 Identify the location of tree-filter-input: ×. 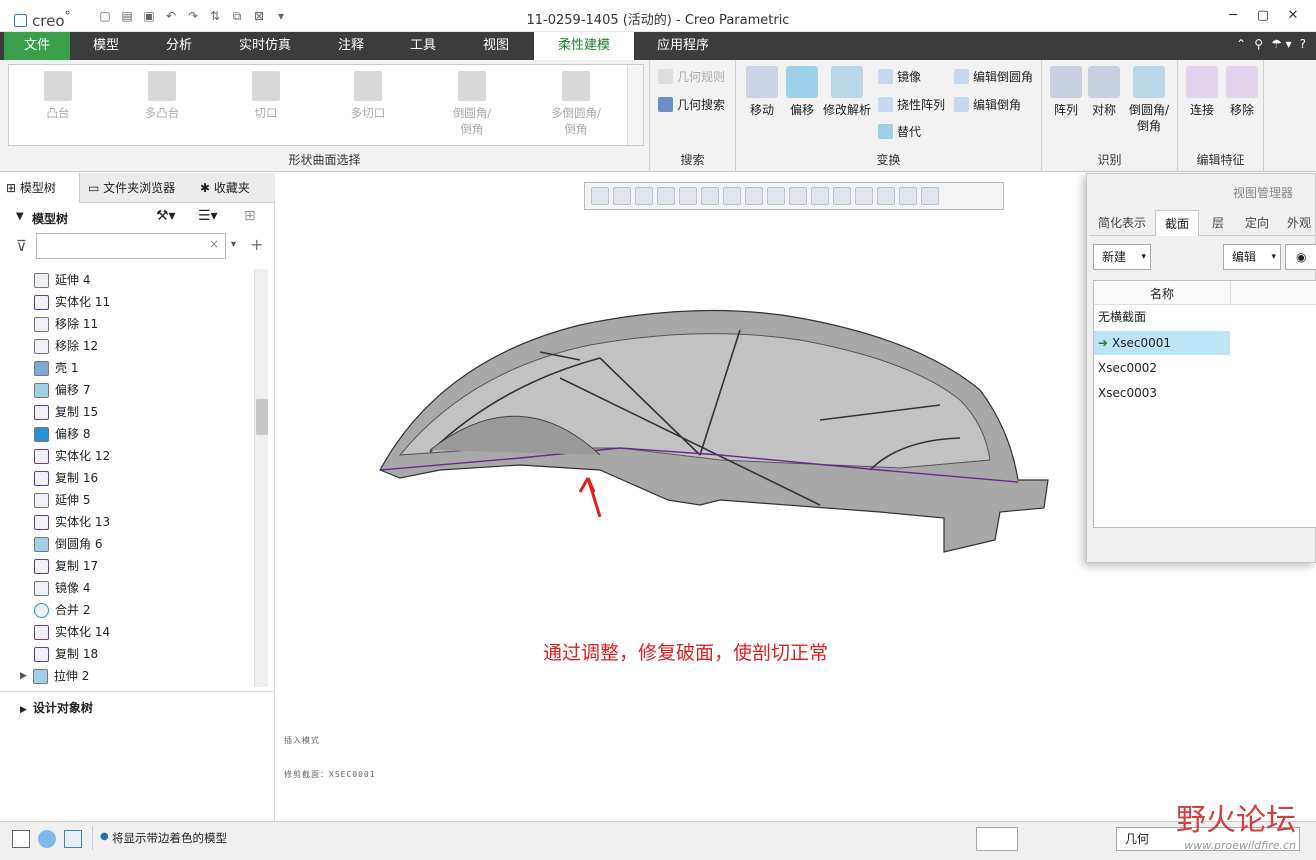
(131, 246).